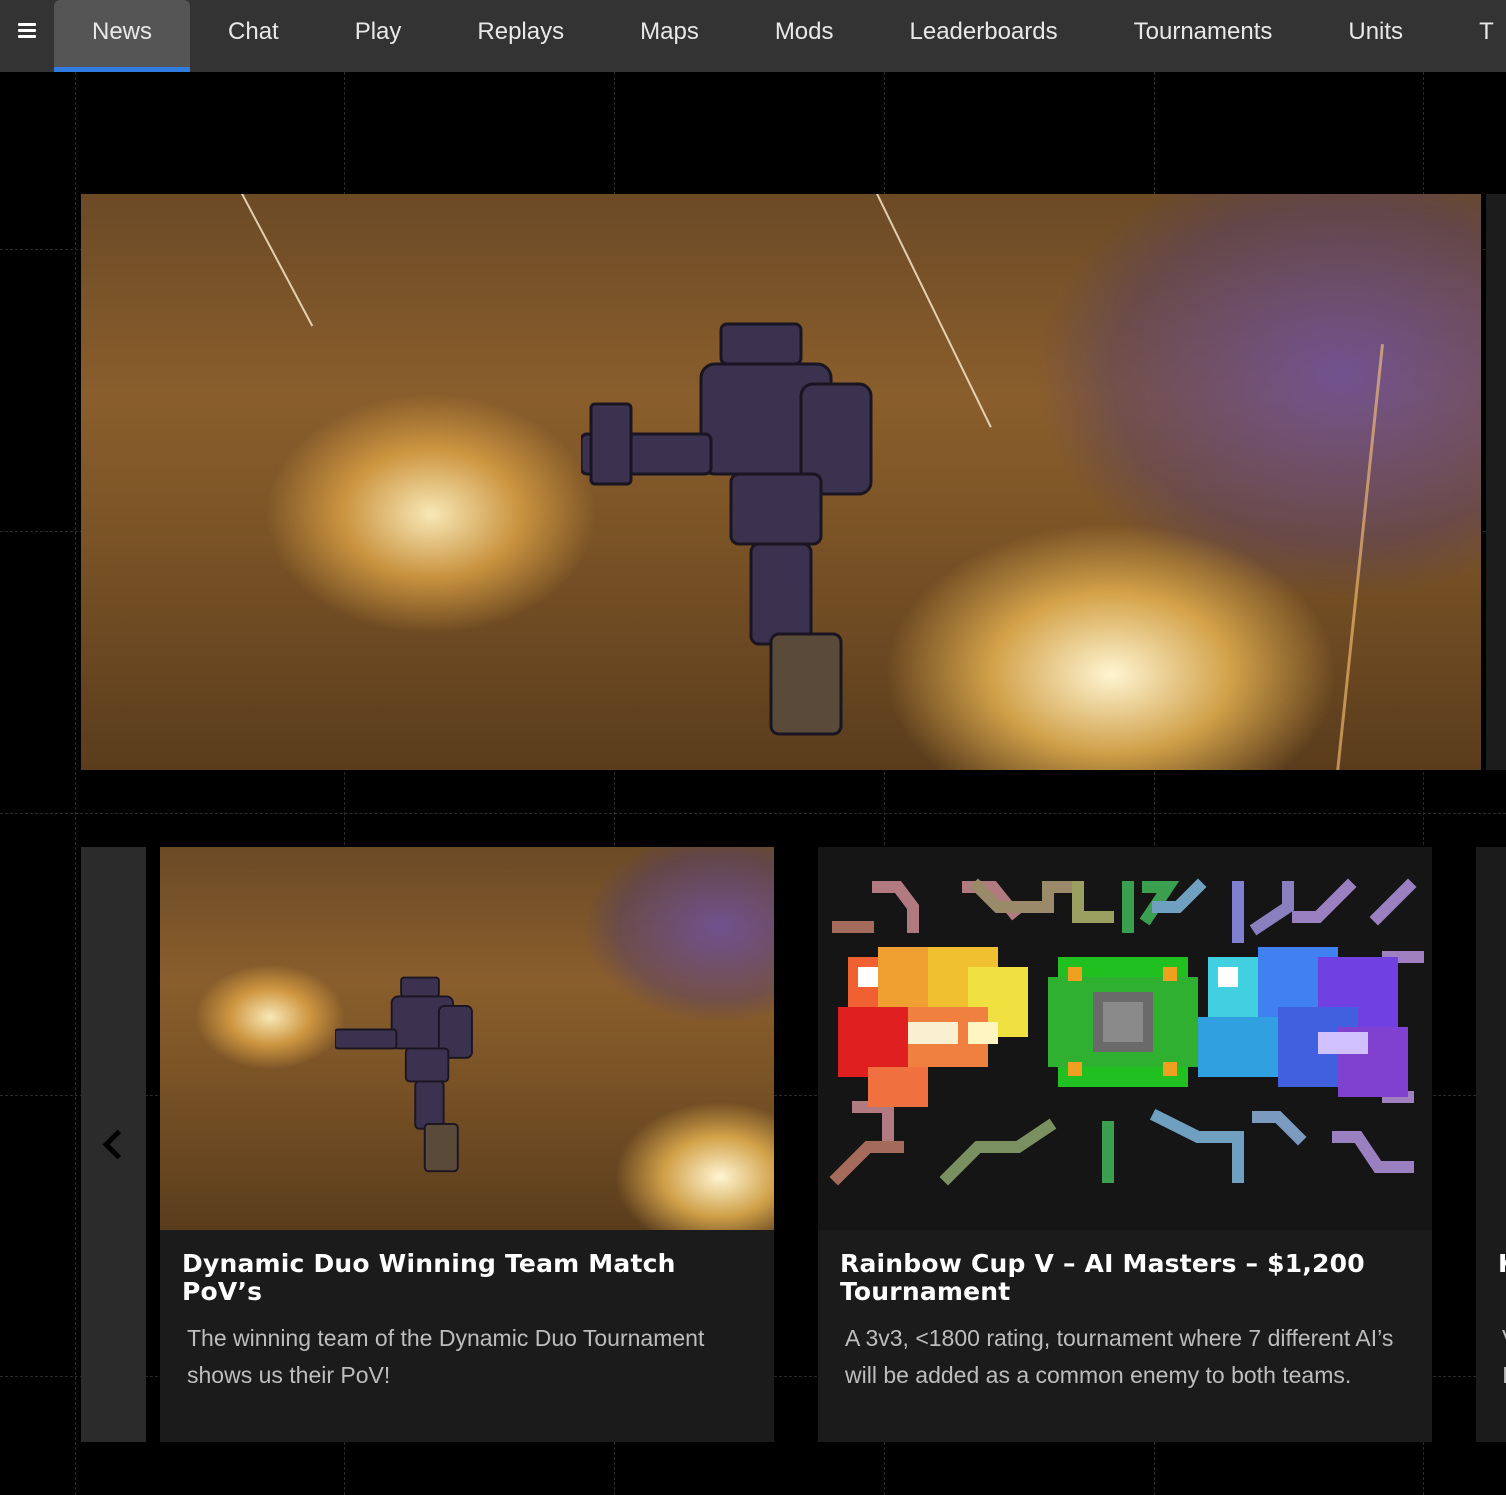  Describe the element at coordinates (520, 36) in the screenshot. I see `tab-replays: Replays` at that location.